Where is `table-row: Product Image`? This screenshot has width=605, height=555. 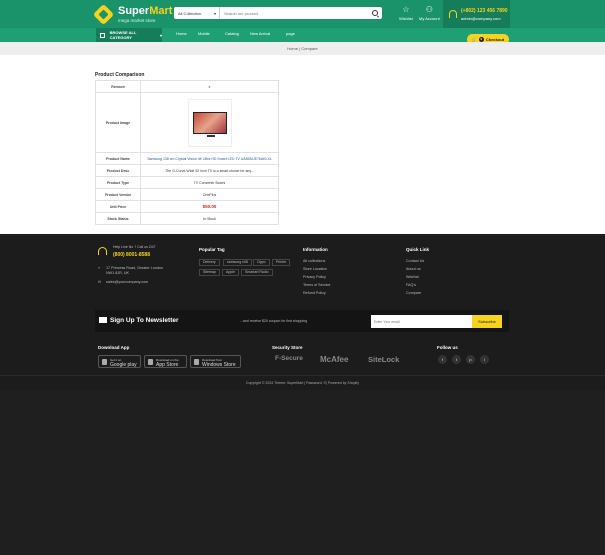 table-row: Product Image is located at coordinates (187, 122).